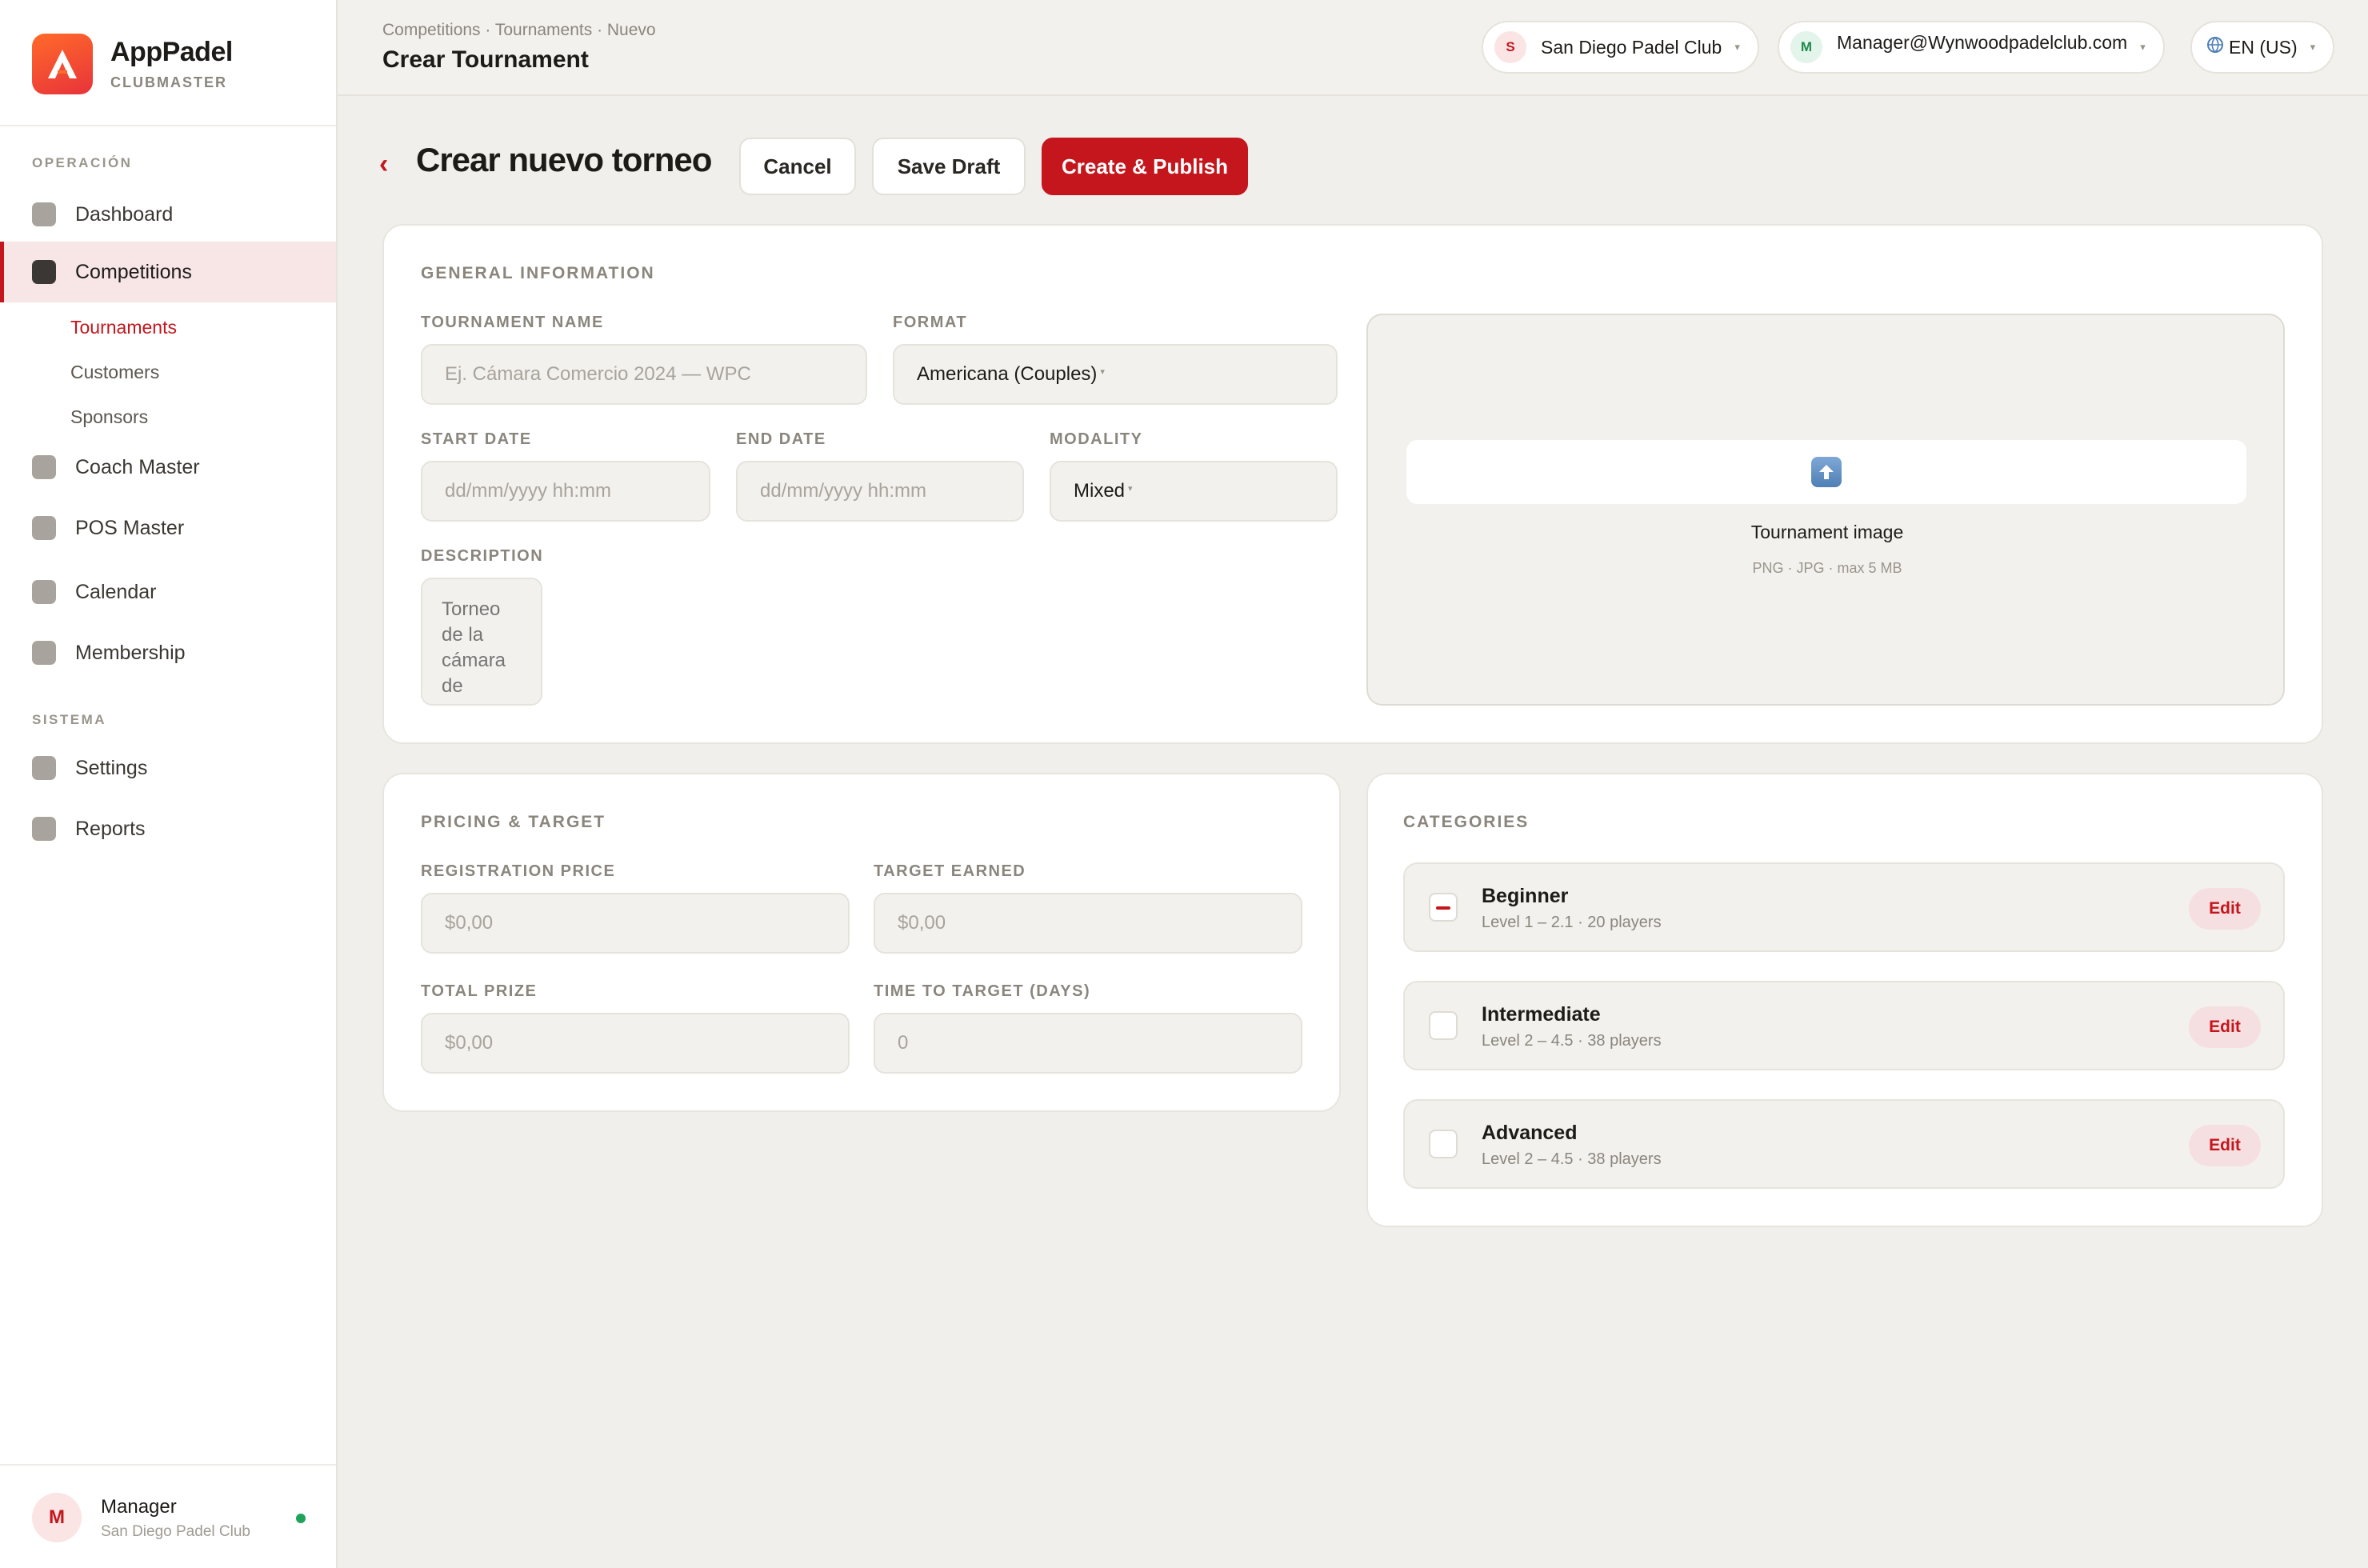 Image resolution: width=2368 pixels, height=1568 pixels. Describe the element at coordinates (949, 166) in the screenshot. I see `save-draft-button: Save Draft` at that location.